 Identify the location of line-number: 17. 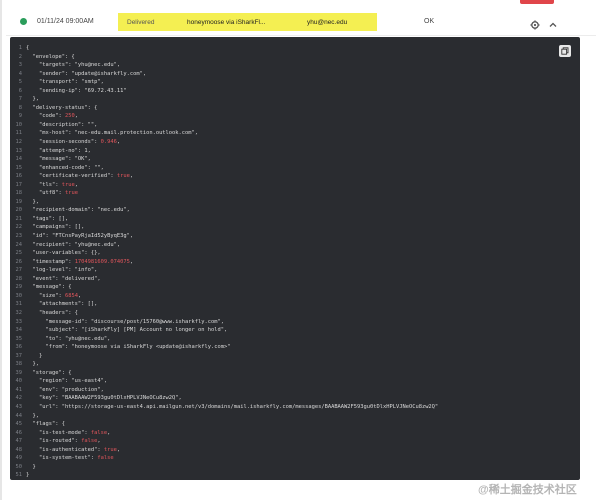
(19, 184).